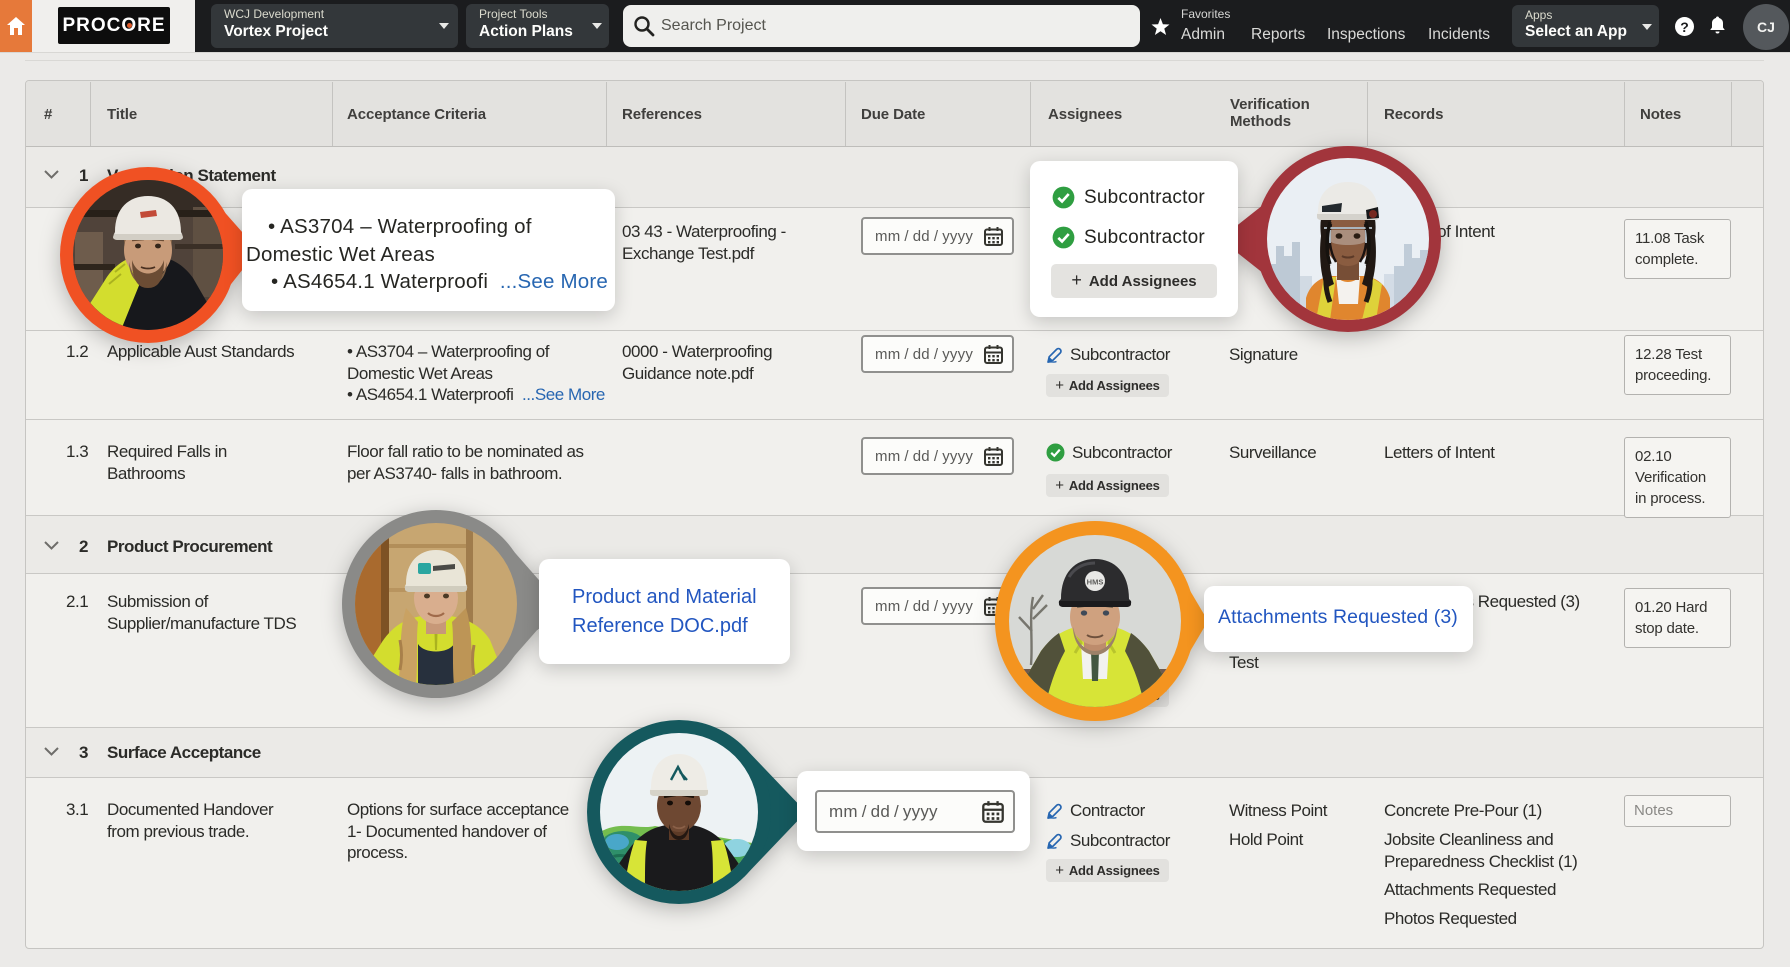 This screenshot has height=967, width=1790. What do you see at coordinates (1095, 582) in the screenshot?
I see `svg-text: HMS` at bounding box center [1095, 582].